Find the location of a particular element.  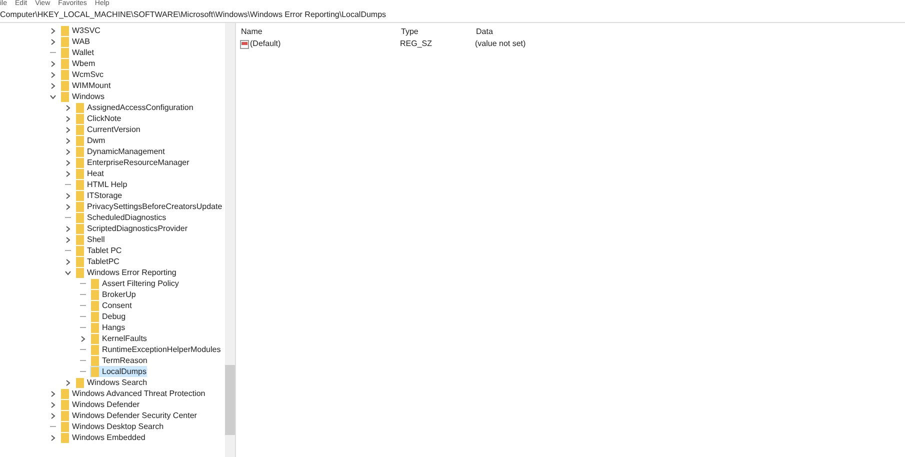

tree-item: TermReason is located at coordinates (119, 360).